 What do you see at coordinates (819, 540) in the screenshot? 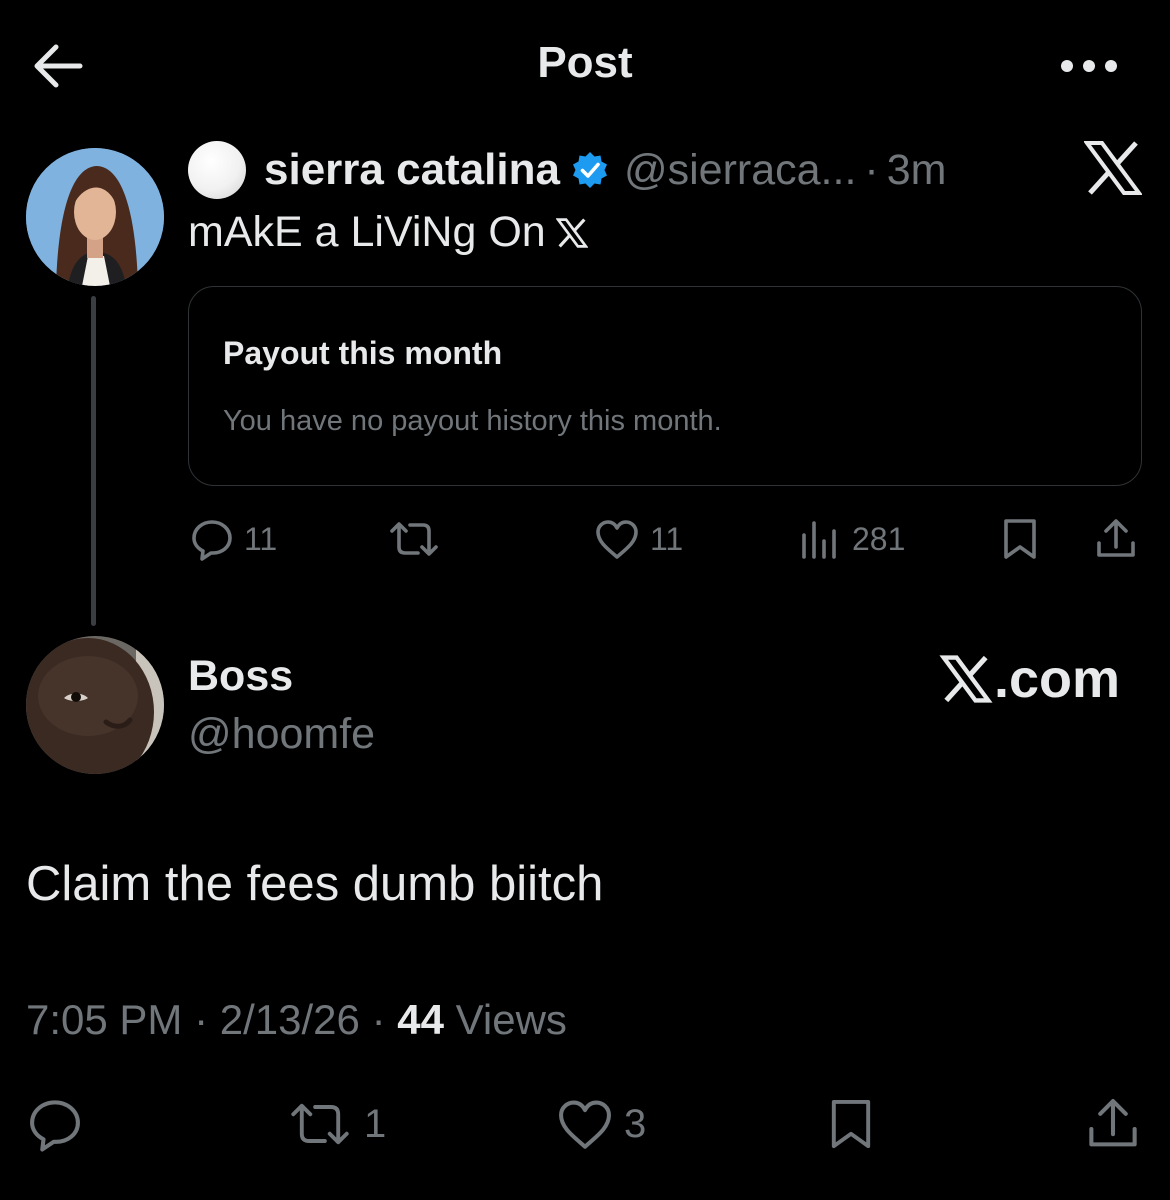
I see `views-chart-icon` at bounding box center [819, 540].